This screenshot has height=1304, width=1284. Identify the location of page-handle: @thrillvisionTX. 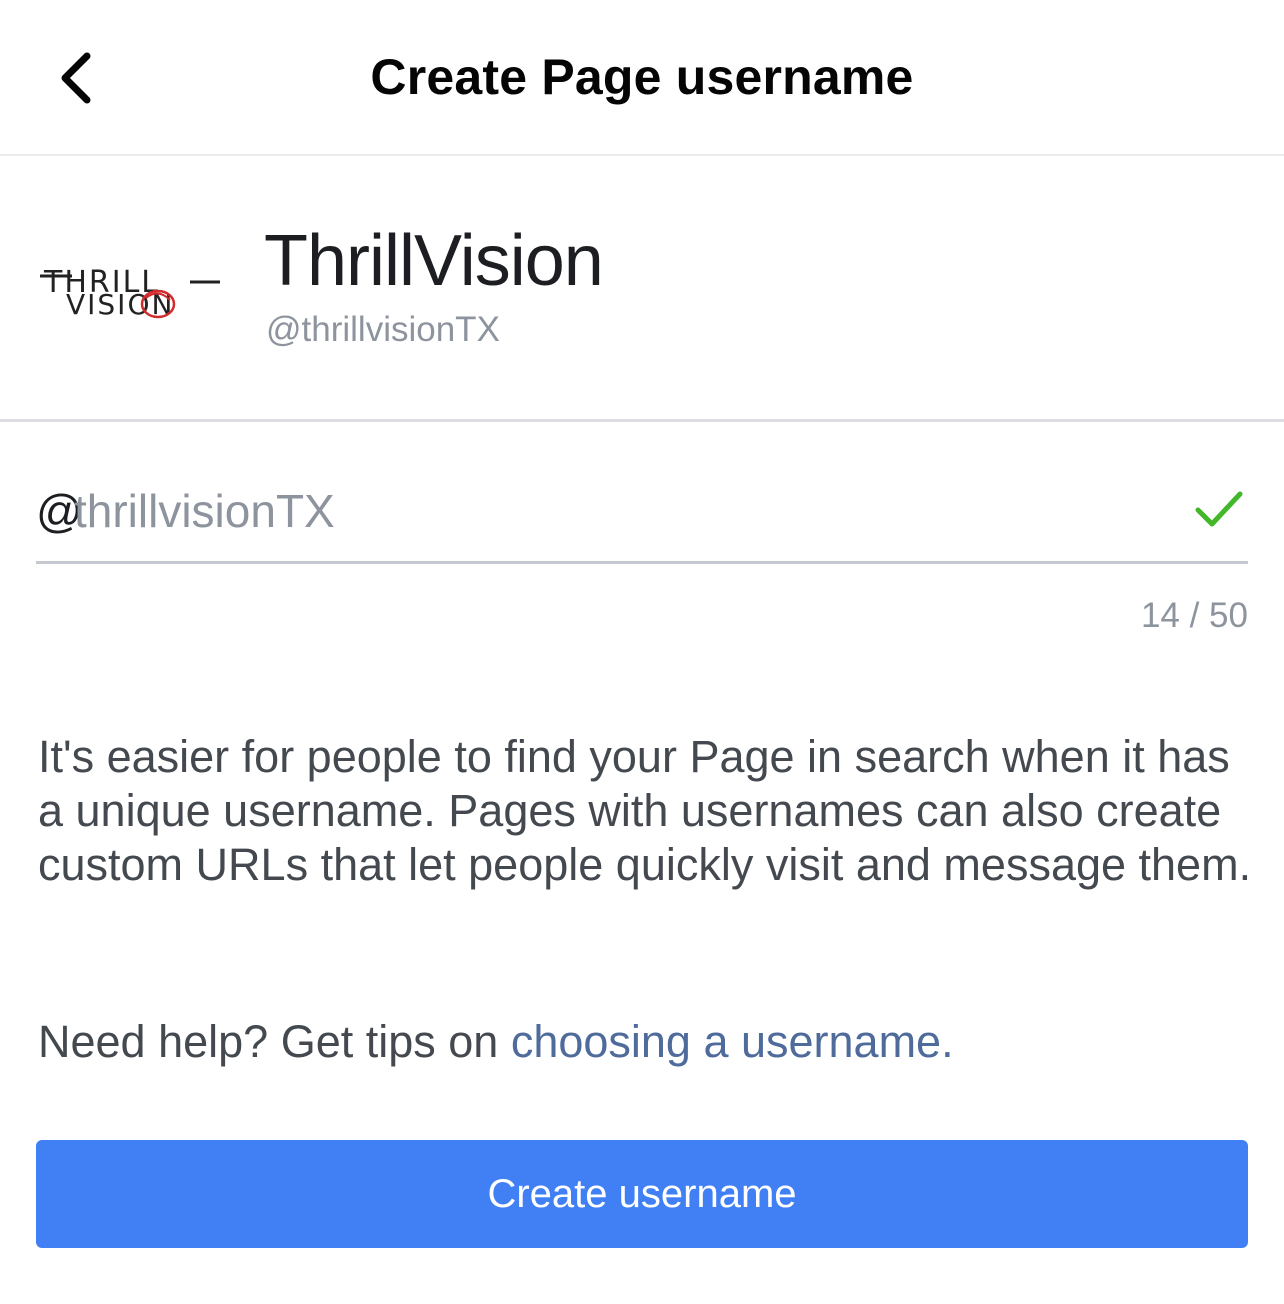
(383, 329).